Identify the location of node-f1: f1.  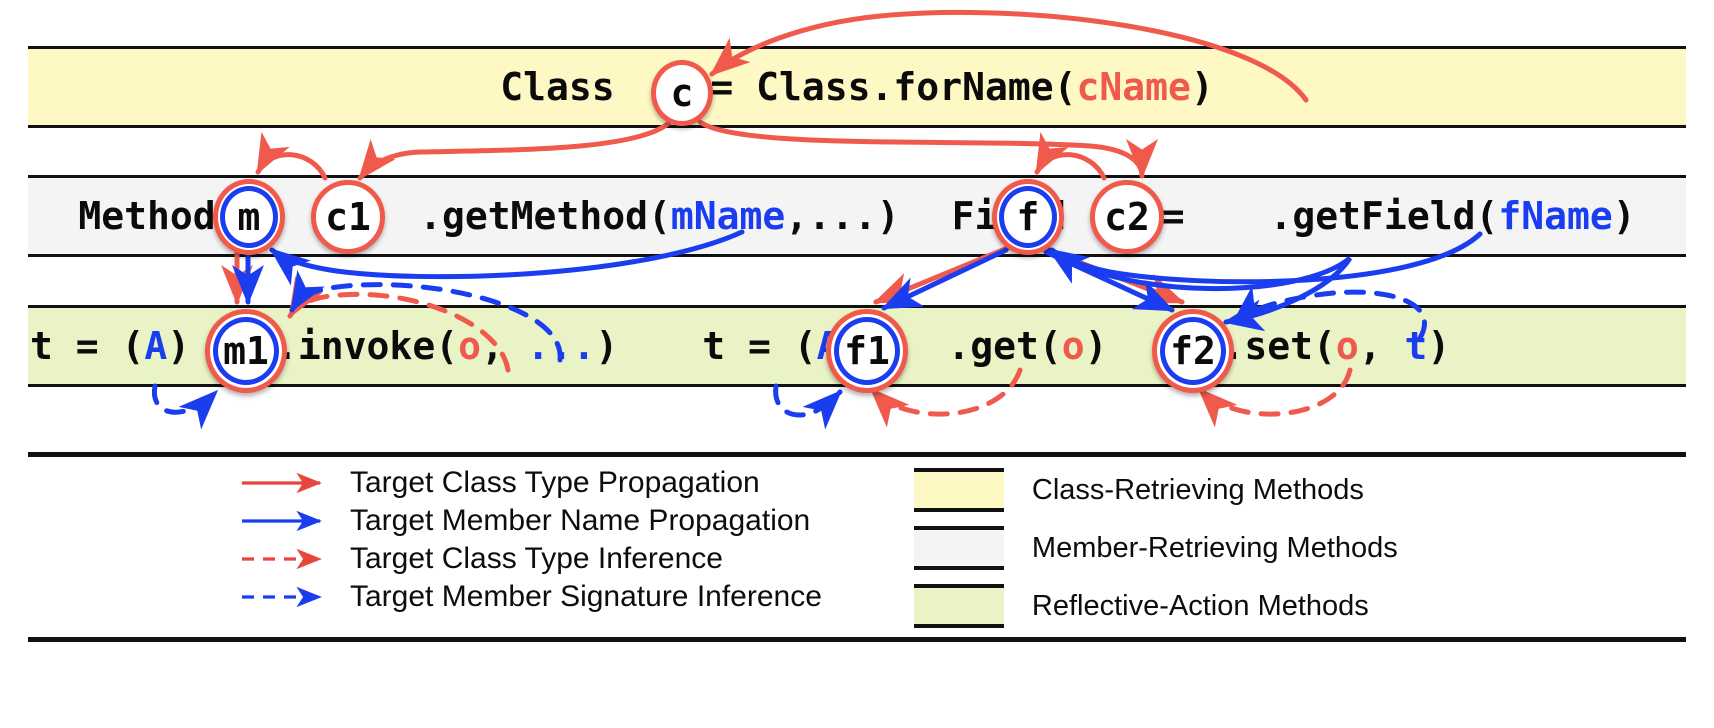
(867, 351).